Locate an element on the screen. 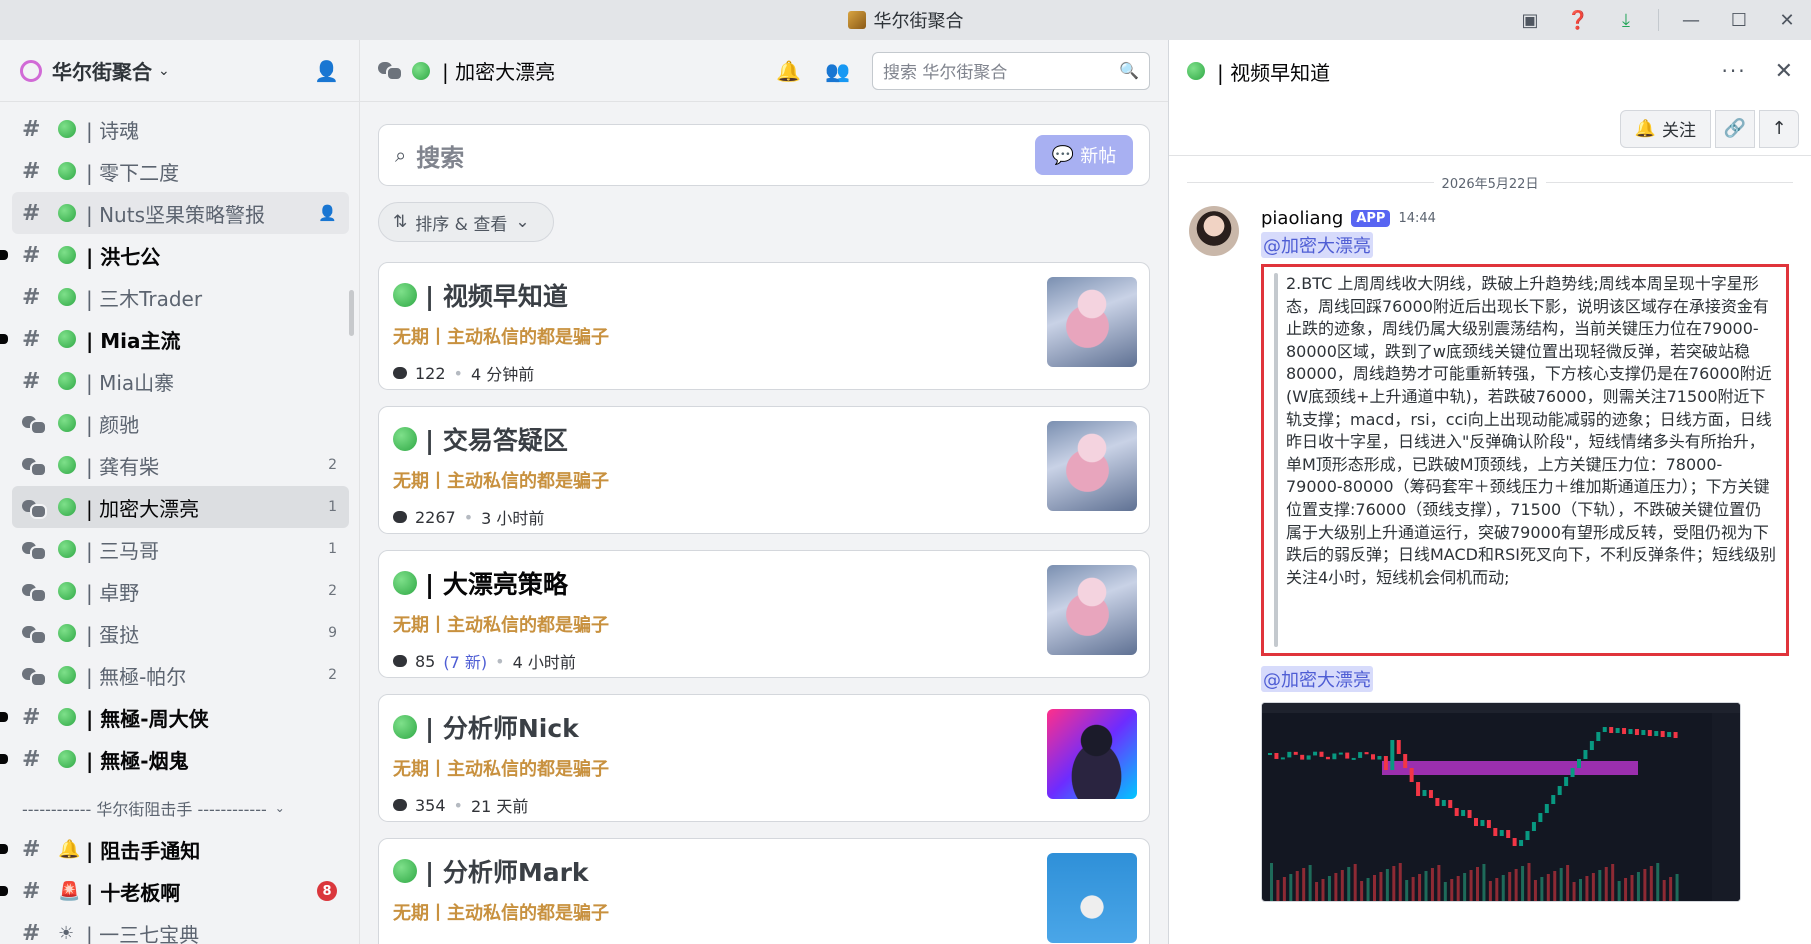 The height and width of the screenshot is (944, 1811). invite-icon: 👤 is located at coordinates (327, 213).